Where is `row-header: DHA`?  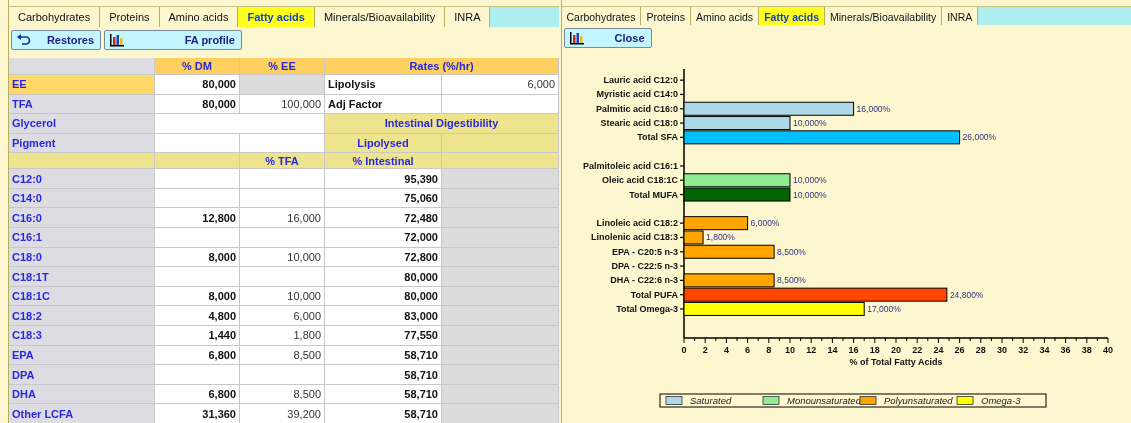
row-header: DHA is located at coordinates (81, 394).